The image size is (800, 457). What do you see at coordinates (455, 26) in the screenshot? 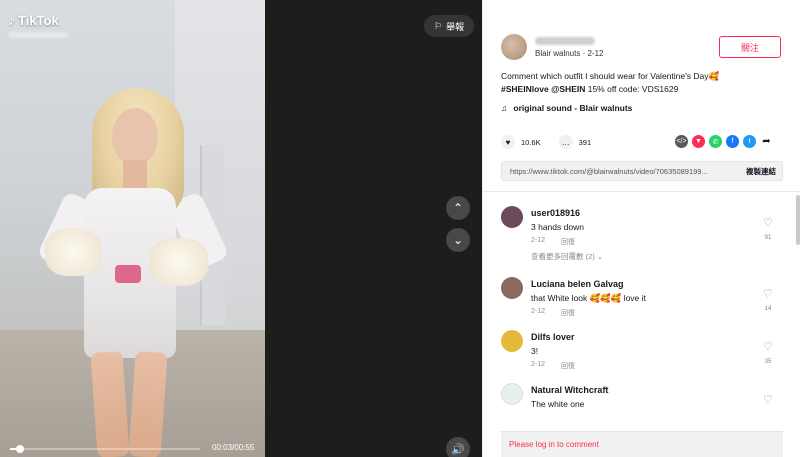
I see `report-label: 舉報` at bounding box center [455, 26].